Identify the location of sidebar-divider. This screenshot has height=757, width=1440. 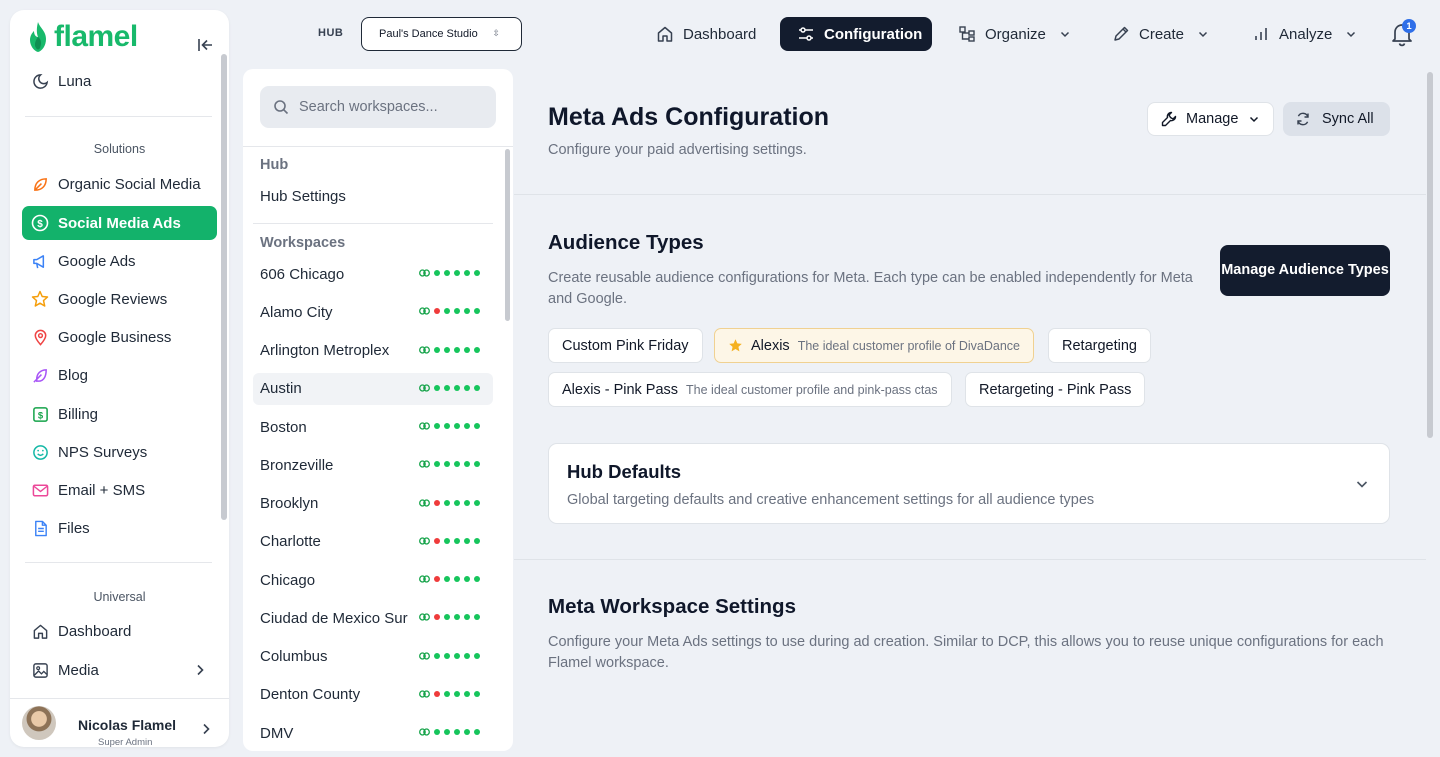
(118, 562).